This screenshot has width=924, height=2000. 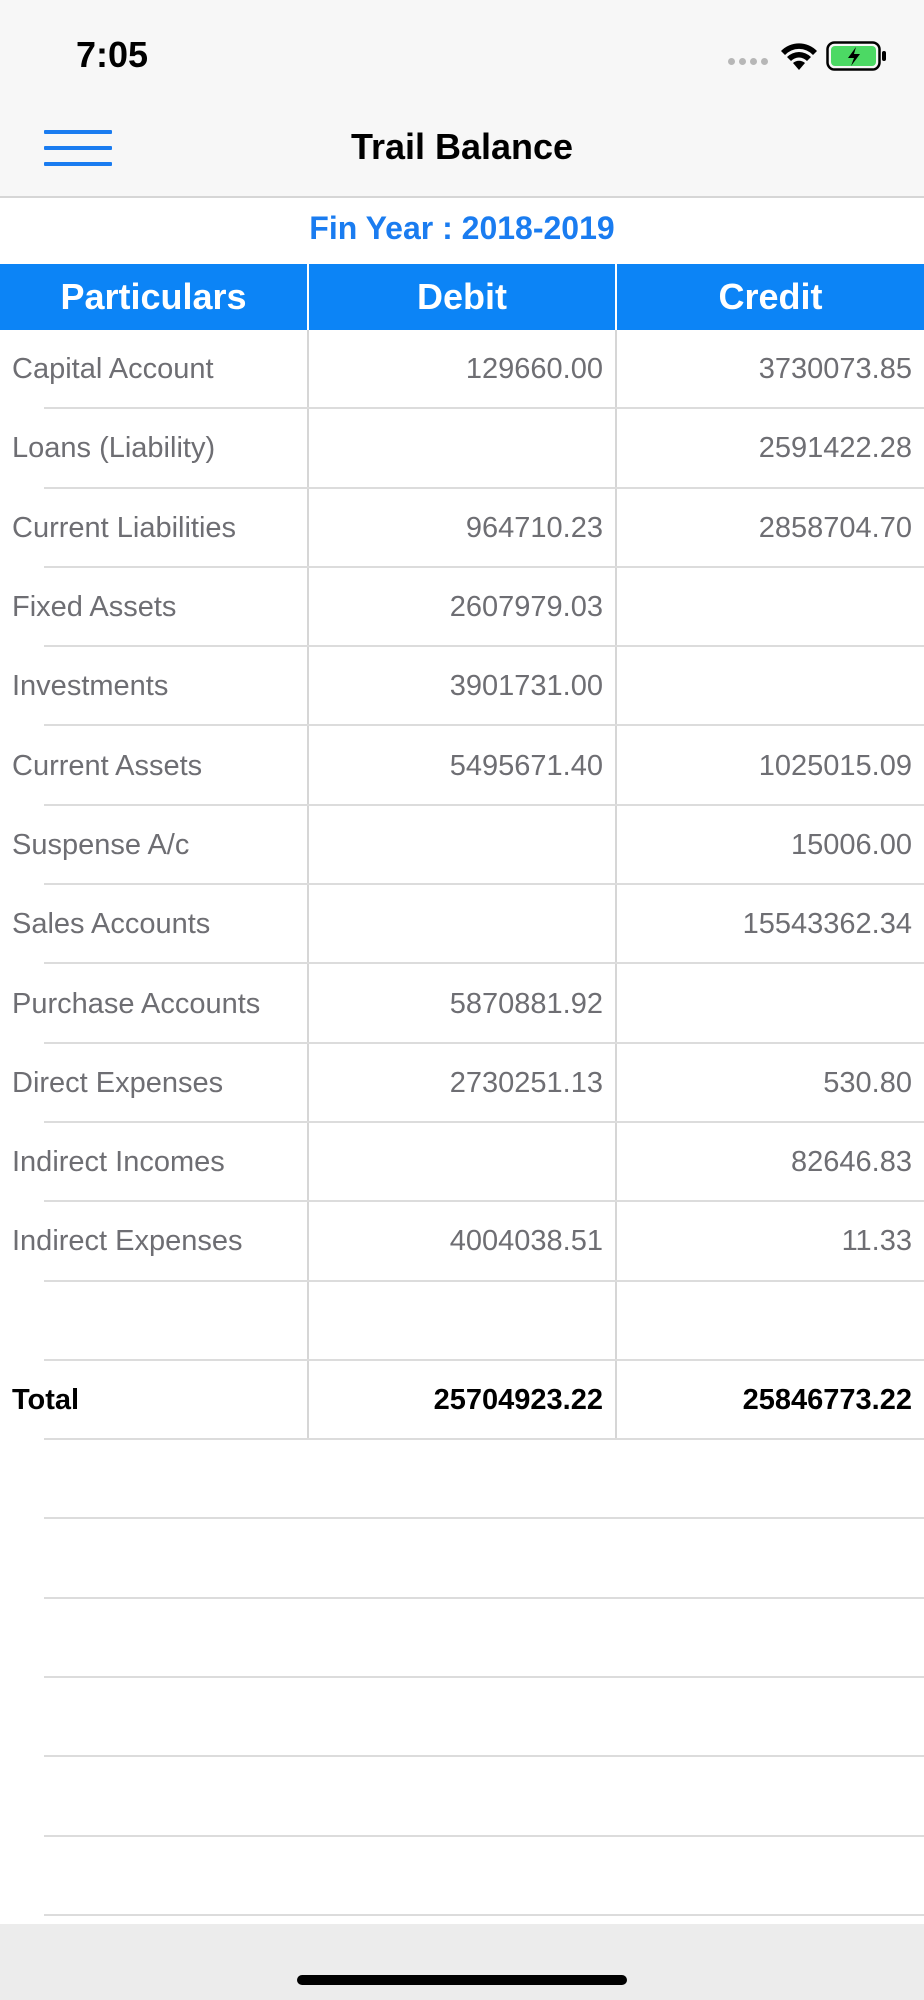 I want to click on table-row-blank, so click(x=462, y=1321).